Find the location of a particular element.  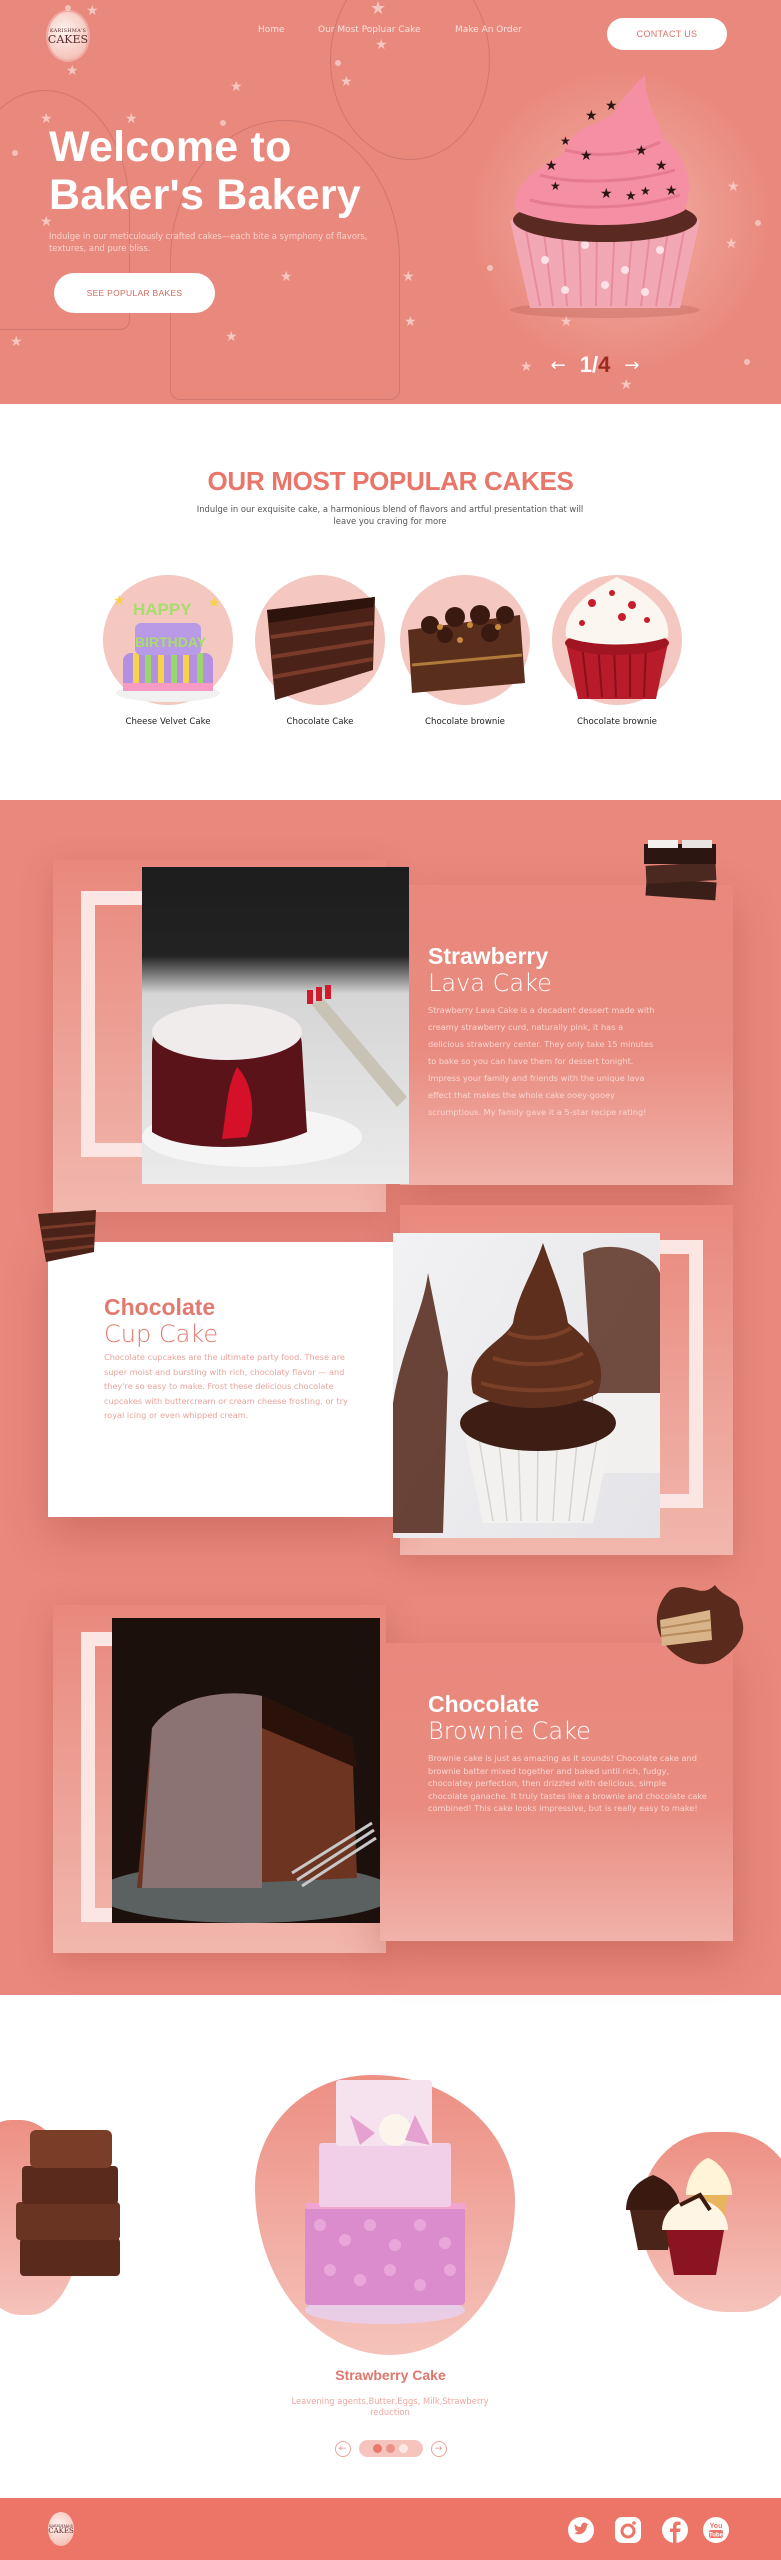

nav-make-order: Make An Order is located at coordinates (488, 30).